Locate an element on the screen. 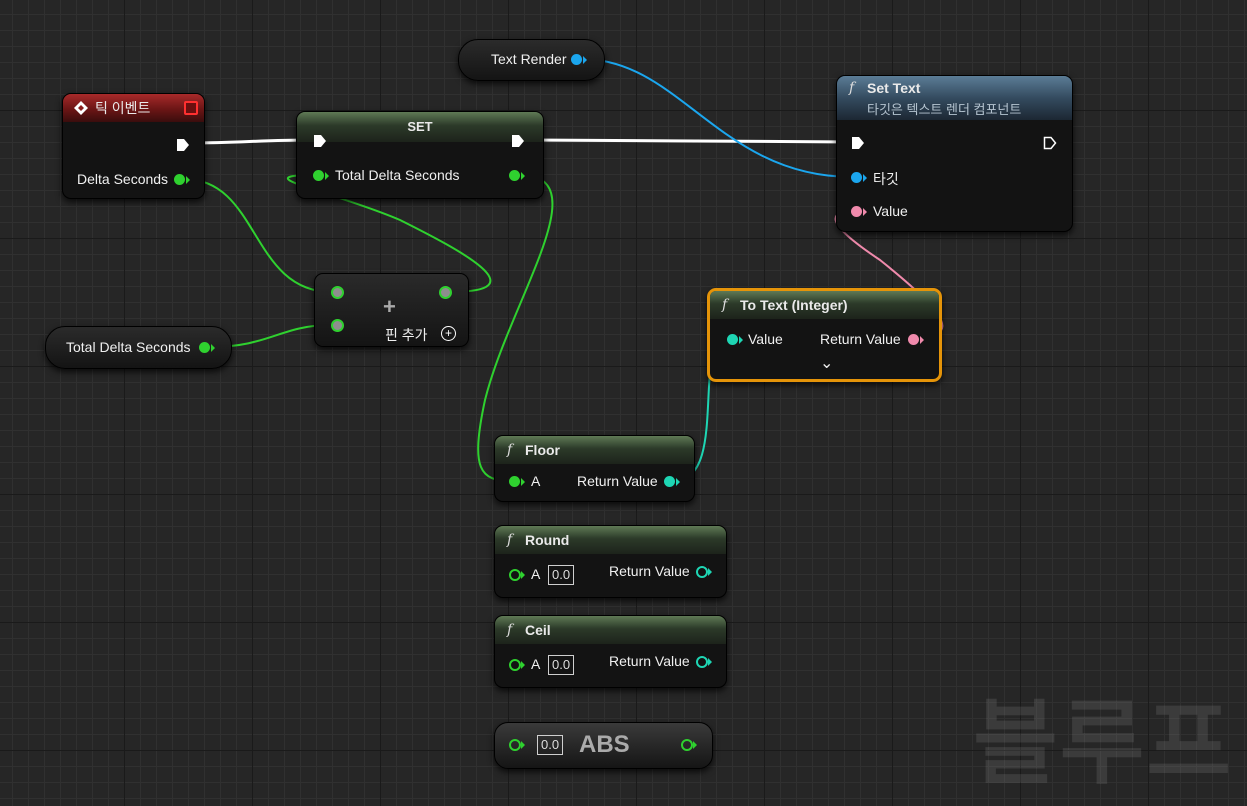 The image size is (1247, 806). exec-wire-set-to-settext is located at coordinates (690, 141).